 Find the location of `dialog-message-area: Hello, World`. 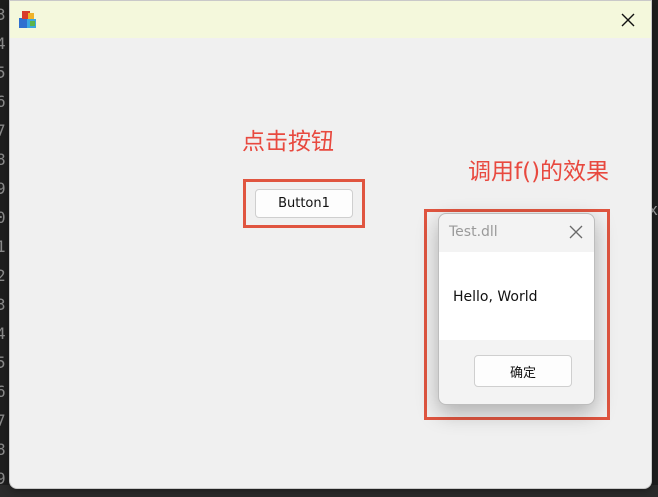

dialog-message-area: Hello, World is located at coordinates (516, 296).